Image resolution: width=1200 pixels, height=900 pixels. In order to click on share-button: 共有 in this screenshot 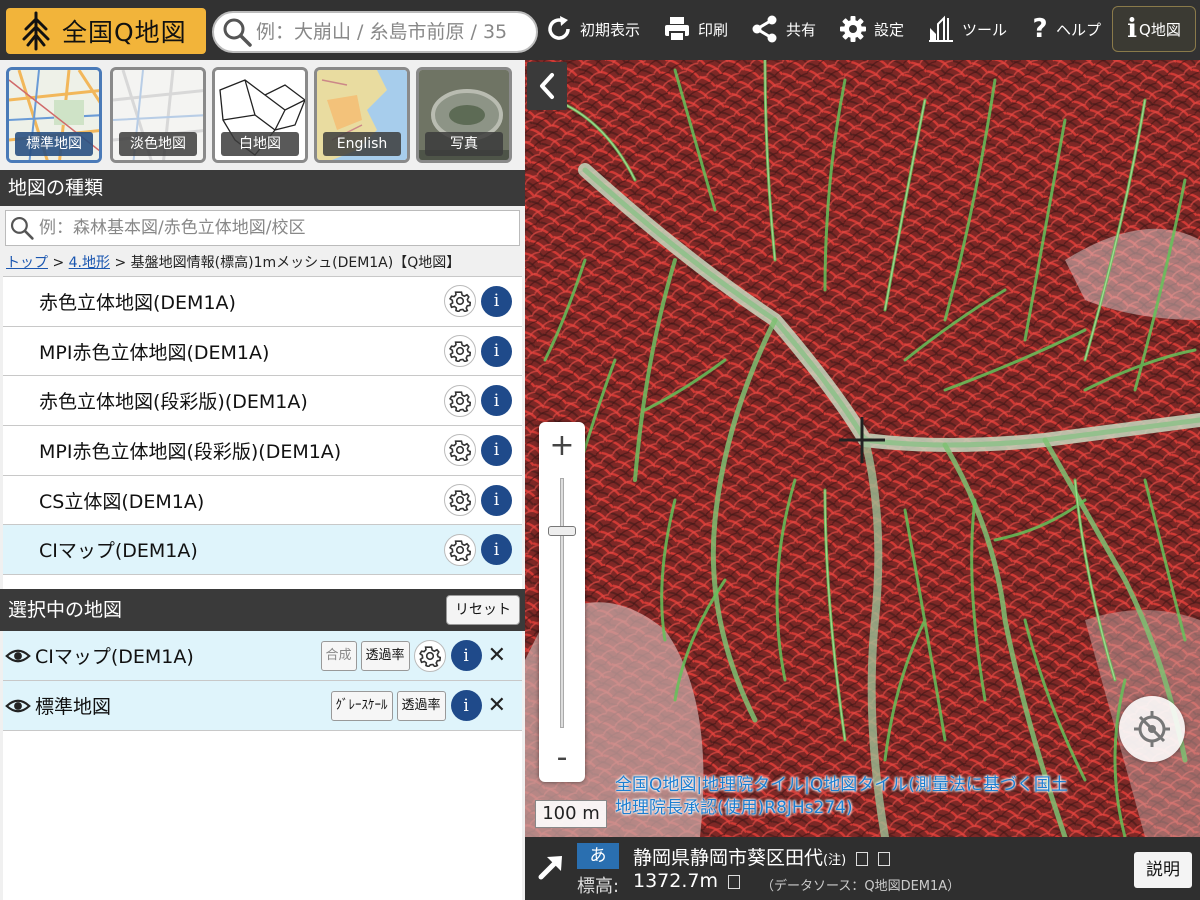, I will do `click(783, 29)`.